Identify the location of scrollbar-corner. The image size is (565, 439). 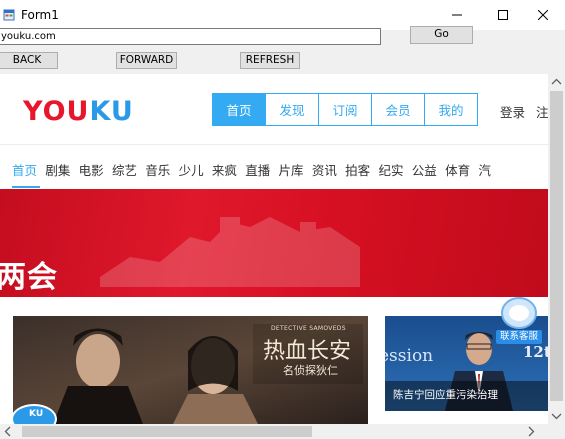
(556, 431).